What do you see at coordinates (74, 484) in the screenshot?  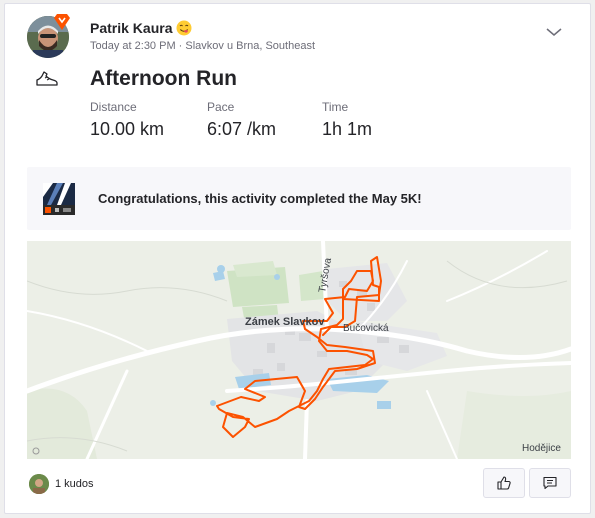 I see `kudos-count: 1 kudos` at bounding box center [74, 484].